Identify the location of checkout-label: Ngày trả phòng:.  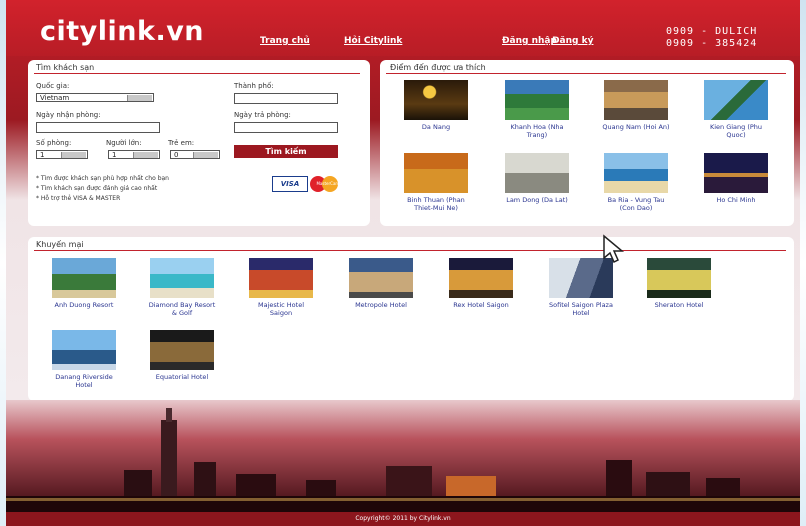
(262, 115).